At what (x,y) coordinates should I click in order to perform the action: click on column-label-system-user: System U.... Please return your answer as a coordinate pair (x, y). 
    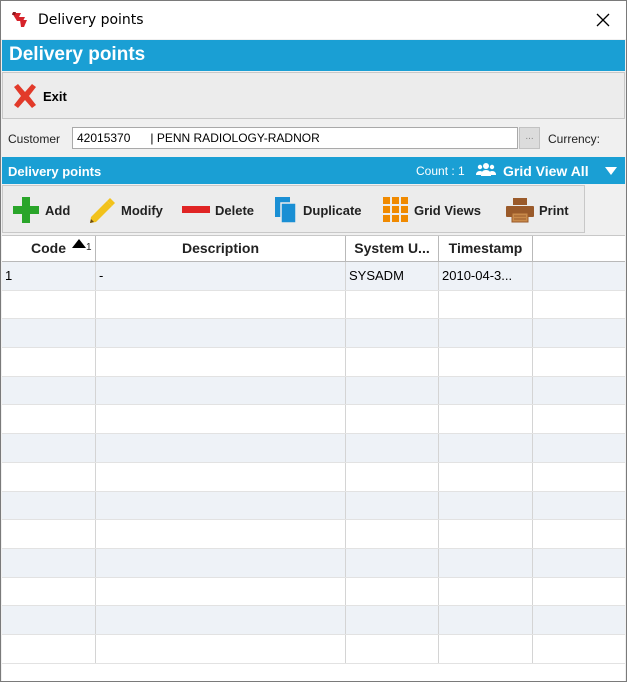
    Looking at the image, I should click on (392, 248).